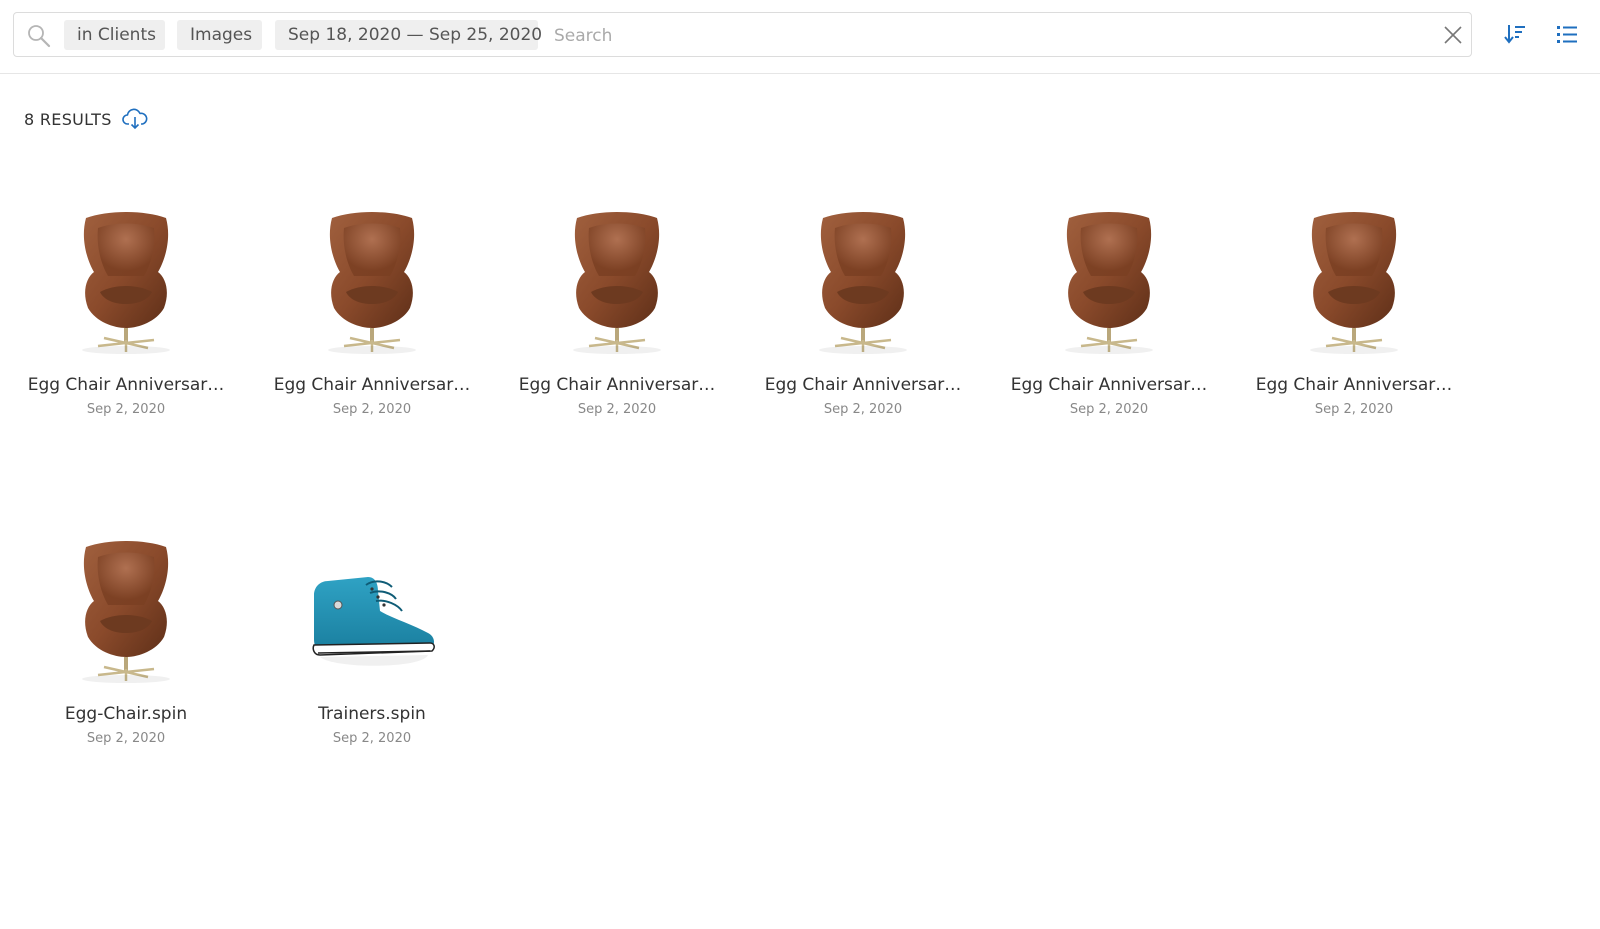  I want to click on asset-tile: Egg-Chair.spin Sep 2, 2020, so click(126, 644).